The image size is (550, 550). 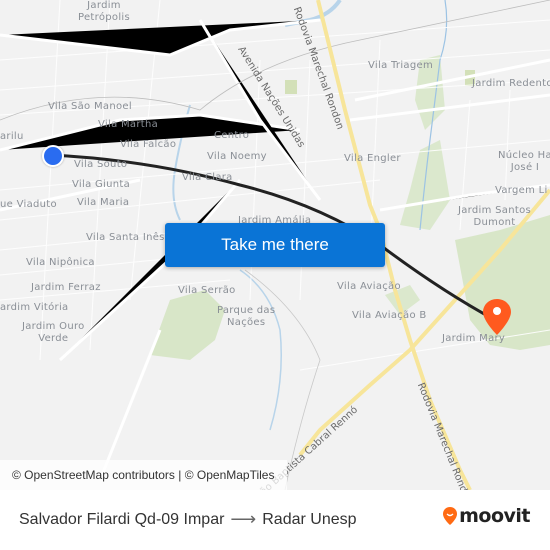 What do you see at coordinates (12, 136) in the screenshot?
I see `neighborhood-label: arilu` at bounding box center [12, 136].